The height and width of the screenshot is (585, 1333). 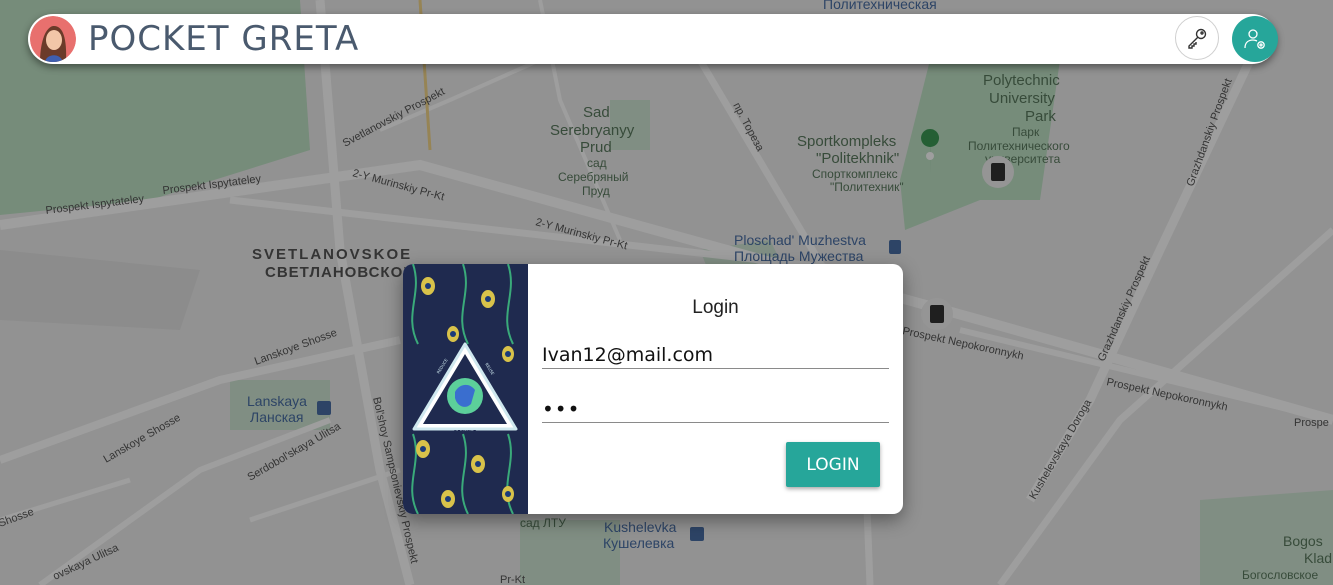 I want to click on key-icon, so click(x=1197, y=38).